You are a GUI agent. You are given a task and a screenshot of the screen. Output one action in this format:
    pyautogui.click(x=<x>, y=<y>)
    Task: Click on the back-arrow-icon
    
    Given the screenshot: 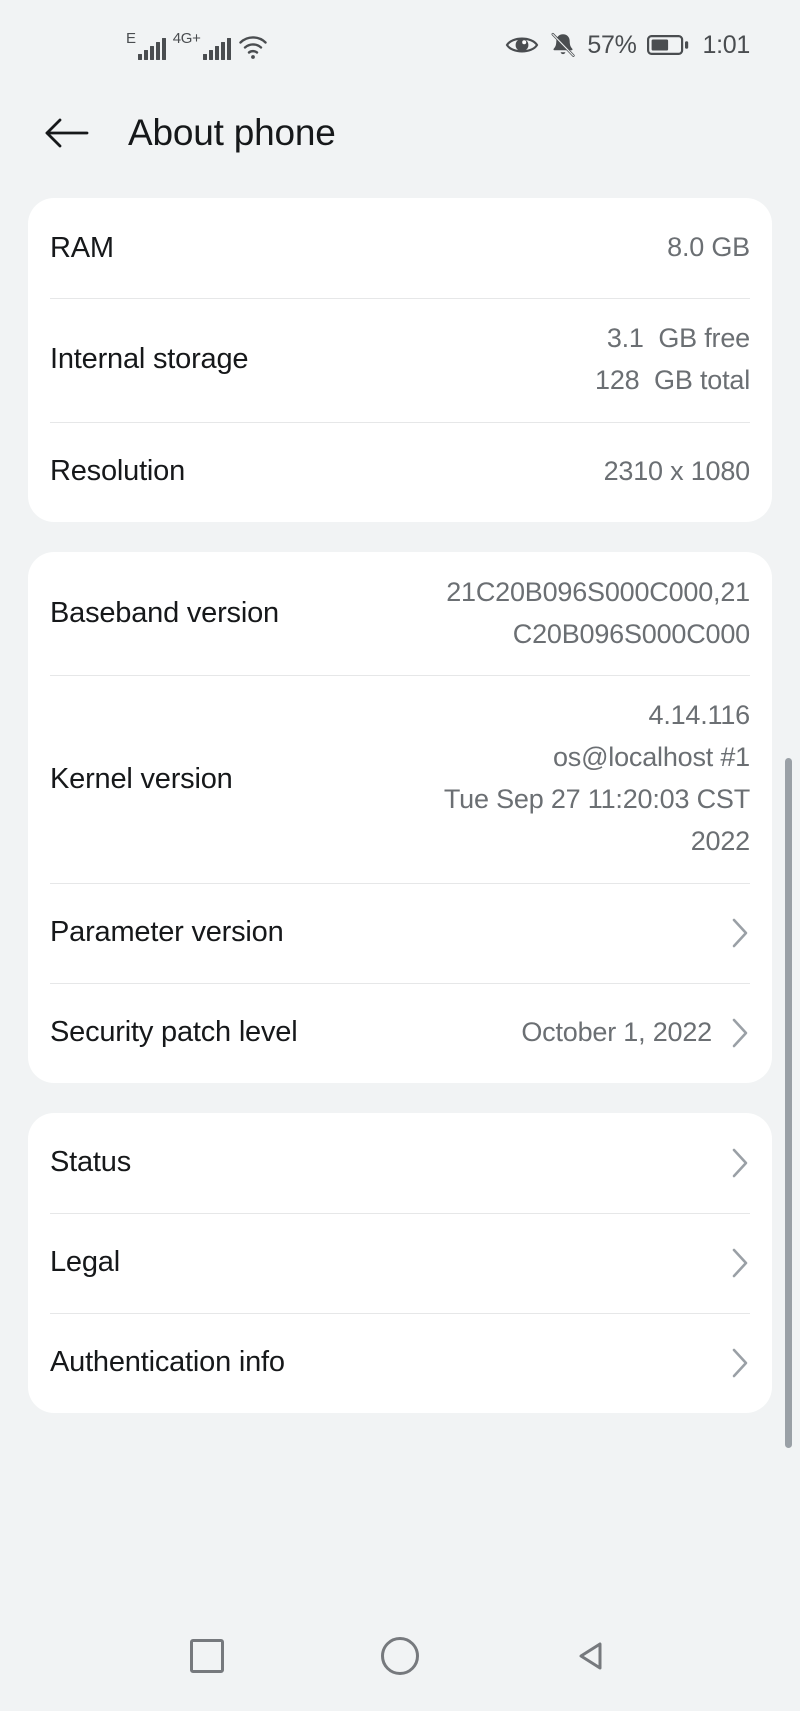 What is the action you would take?
    pyautogui.click(x=67, y=133)
    